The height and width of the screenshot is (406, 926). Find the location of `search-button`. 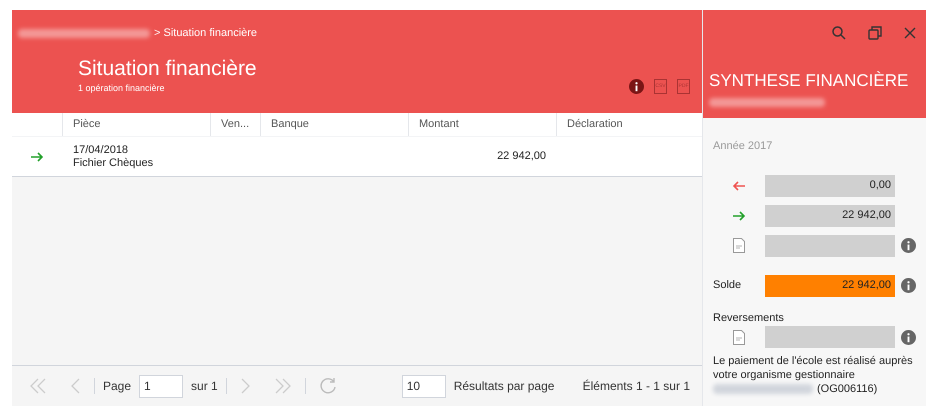

search-button is located at coordinates (839, 33).